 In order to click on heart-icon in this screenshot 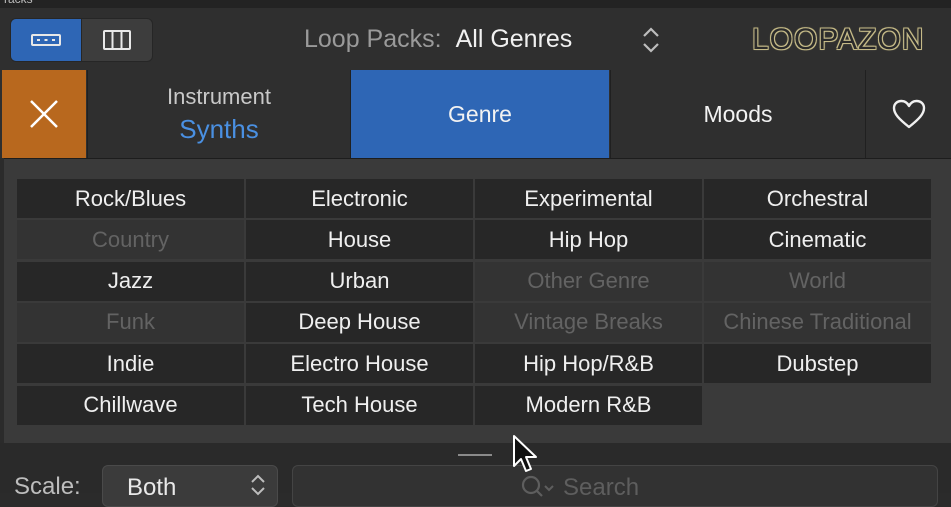, I will do `click(909, 114)`.